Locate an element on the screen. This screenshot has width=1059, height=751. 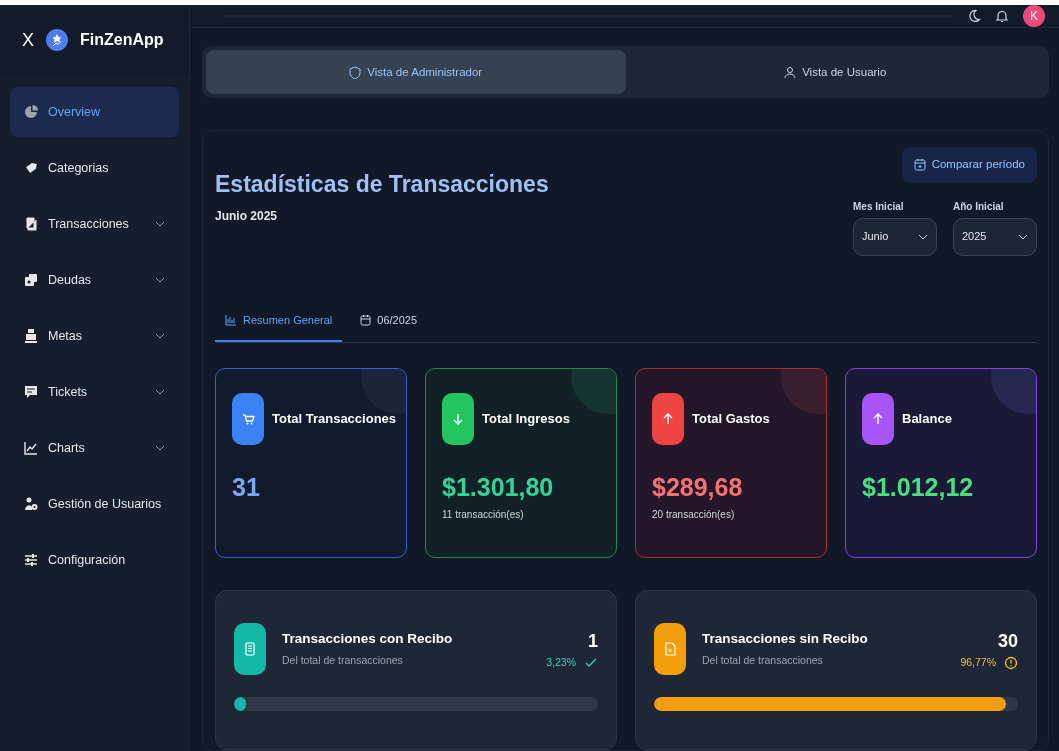
stat-value: $1.012,12 is located at coordinates (918, 487).